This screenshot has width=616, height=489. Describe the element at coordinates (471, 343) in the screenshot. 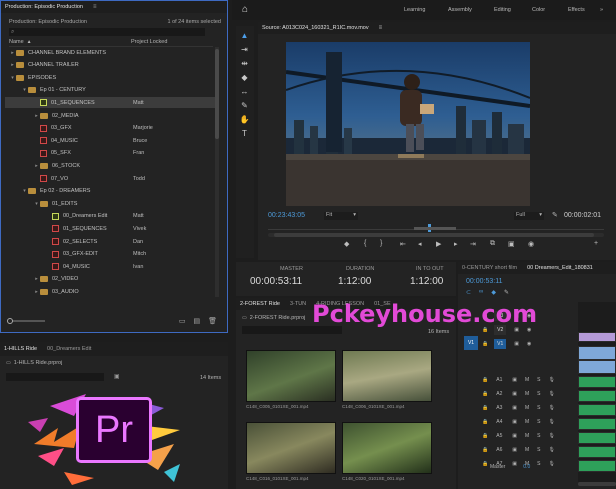

I see `source-patch-v1: V1` at that location.